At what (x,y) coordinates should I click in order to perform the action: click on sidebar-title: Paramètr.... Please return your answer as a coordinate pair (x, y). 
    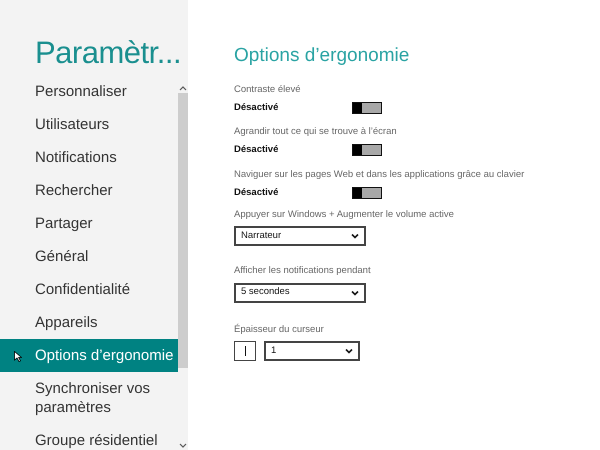
    Looking at the image, I should click on (108, 53).